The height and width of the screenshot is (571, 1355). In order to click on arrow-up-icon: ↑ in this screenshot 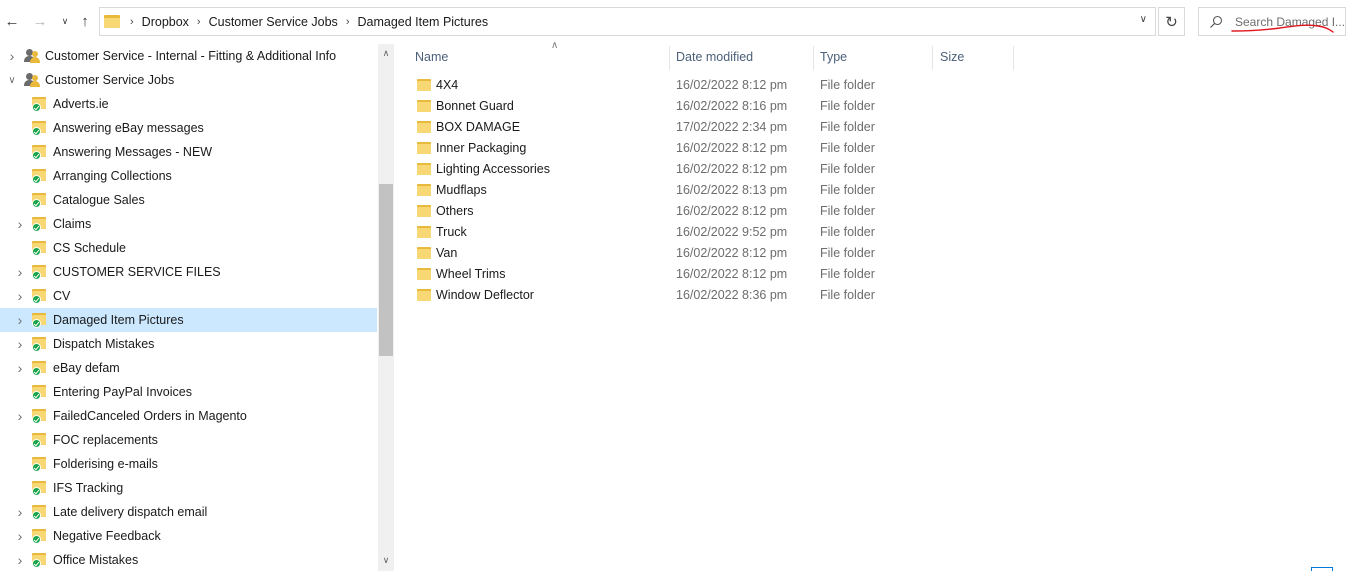, I will do `click(85, 21)`.